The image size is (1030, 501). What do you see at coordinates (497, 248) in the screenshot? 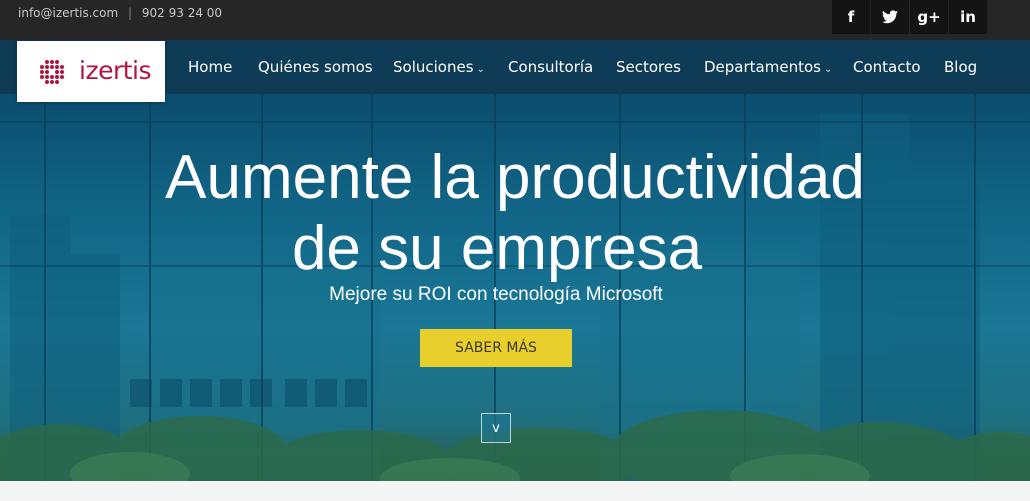
I see `hero-headline-line2: de su empresa` at bounding box center [497, 248].